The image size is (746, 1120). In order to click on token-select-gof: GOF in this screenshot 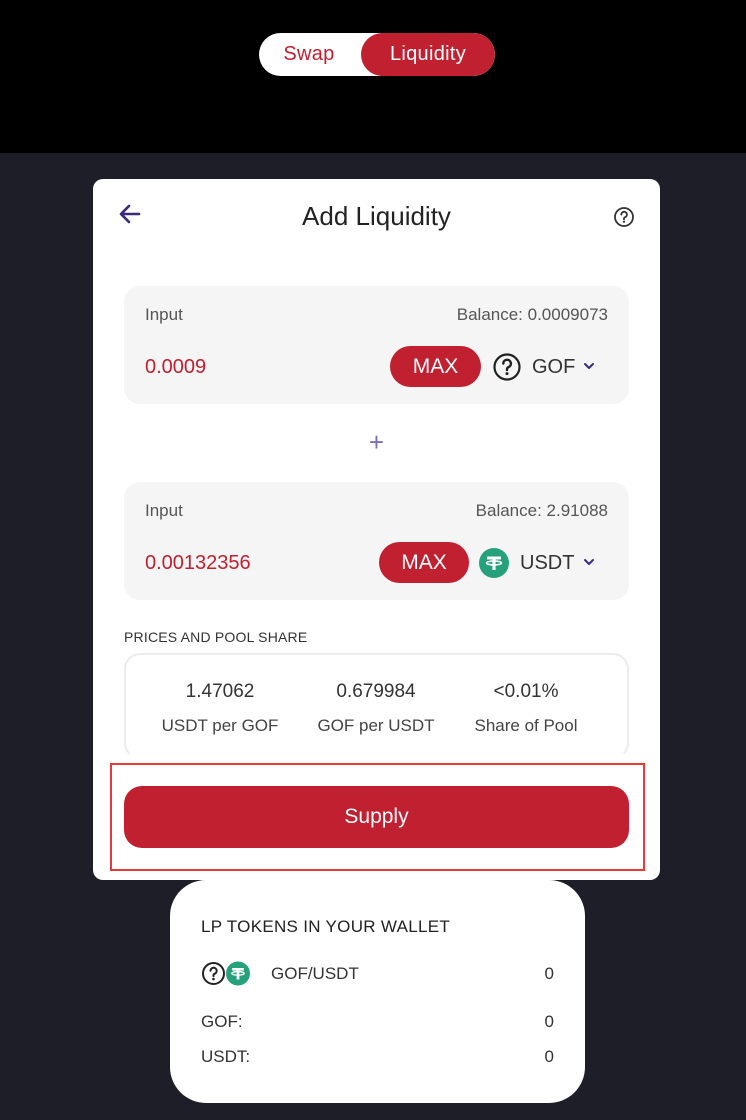, I will do `click(553, 367)`.